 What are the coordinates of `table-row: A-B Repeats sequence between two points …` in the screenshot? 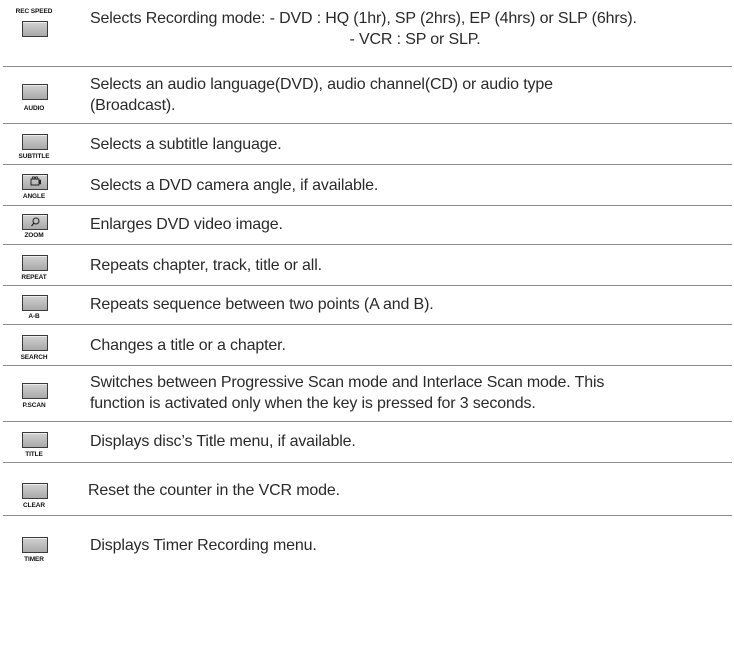 It's located at (367, 305).